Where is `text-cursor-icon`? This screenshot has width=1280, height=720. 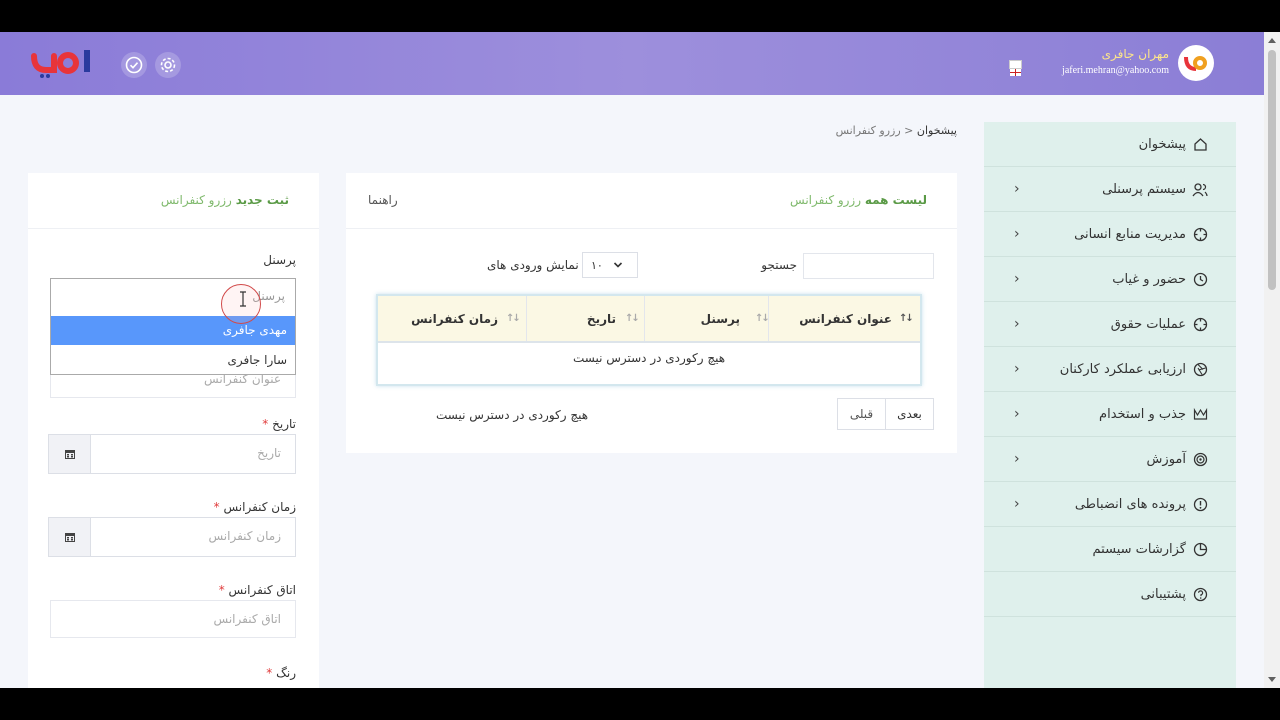
text-cursor-icon is located at coordinates (243, 299).